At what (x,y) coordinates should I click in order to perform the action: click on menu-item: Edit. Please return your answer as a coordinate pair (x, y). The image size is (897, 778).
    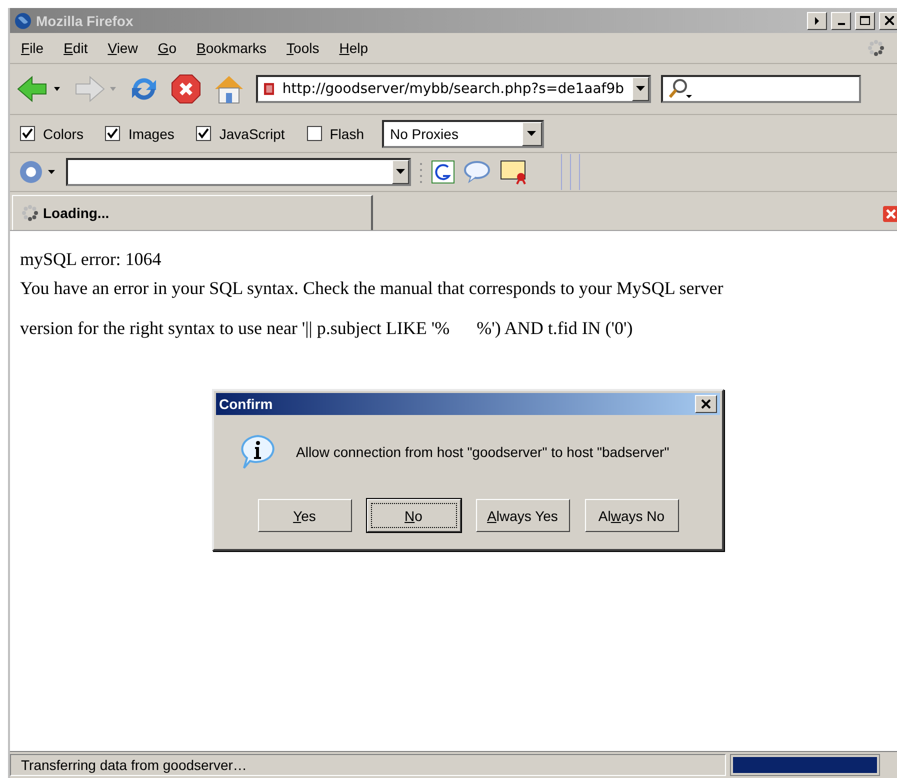
    Looking at the image, I should click on (75, 48).